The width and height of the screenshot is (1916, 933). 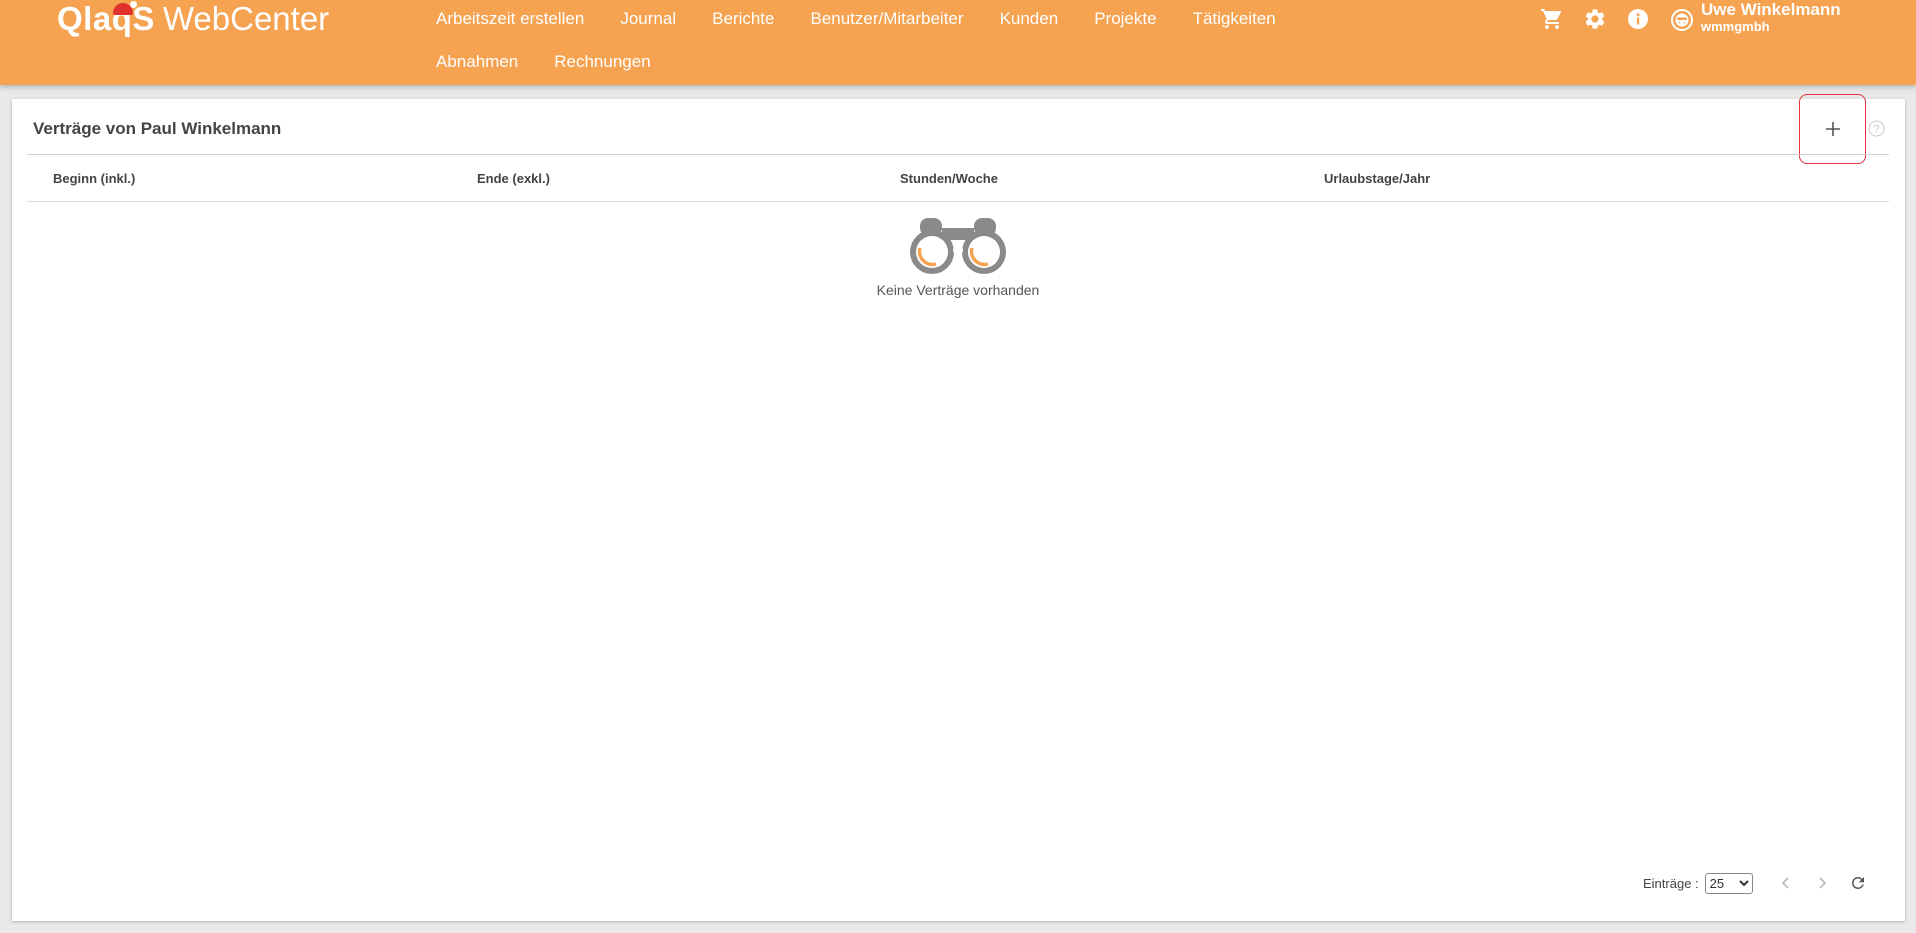 I want to click on help-icon: ?, so click(x=1876, y=128).